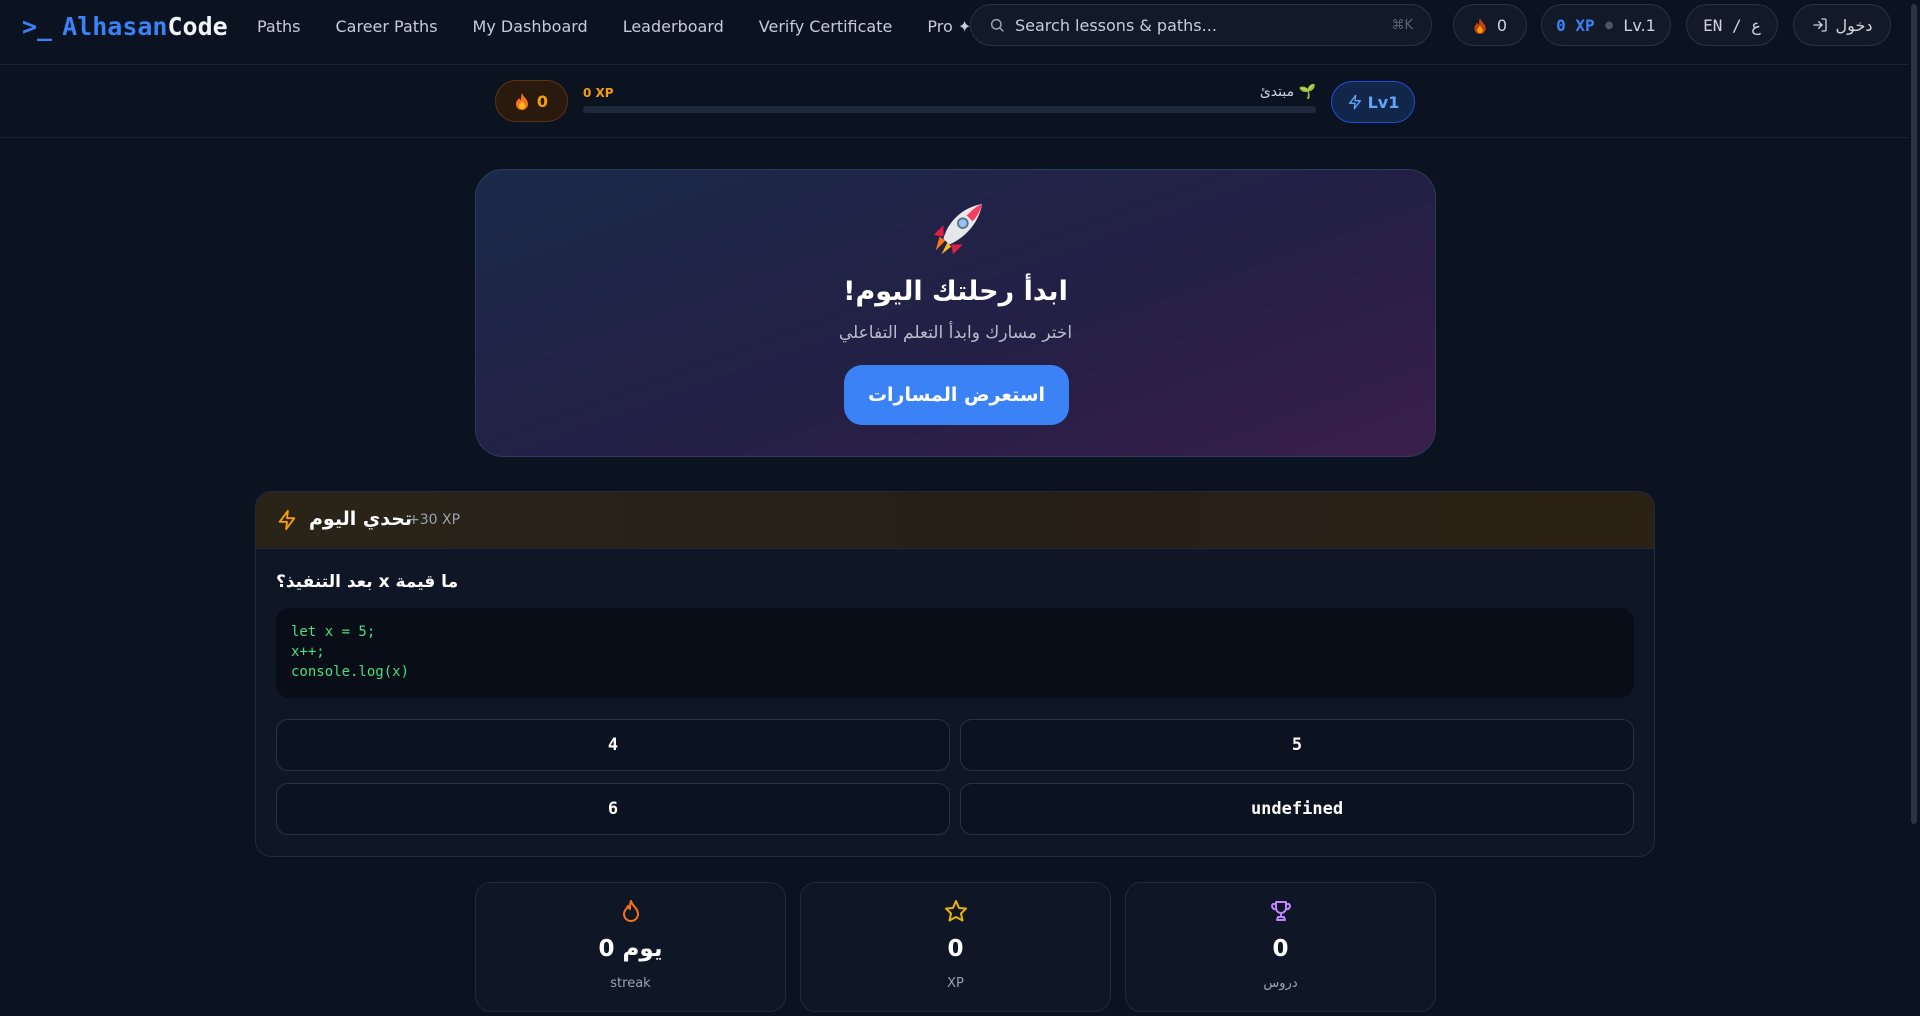 The height and width of the screenshot is (1016, 1920). Describe the element at coordinates (1490, 25) in the screenshot. I see `header-streak-pill: 0` at that location.